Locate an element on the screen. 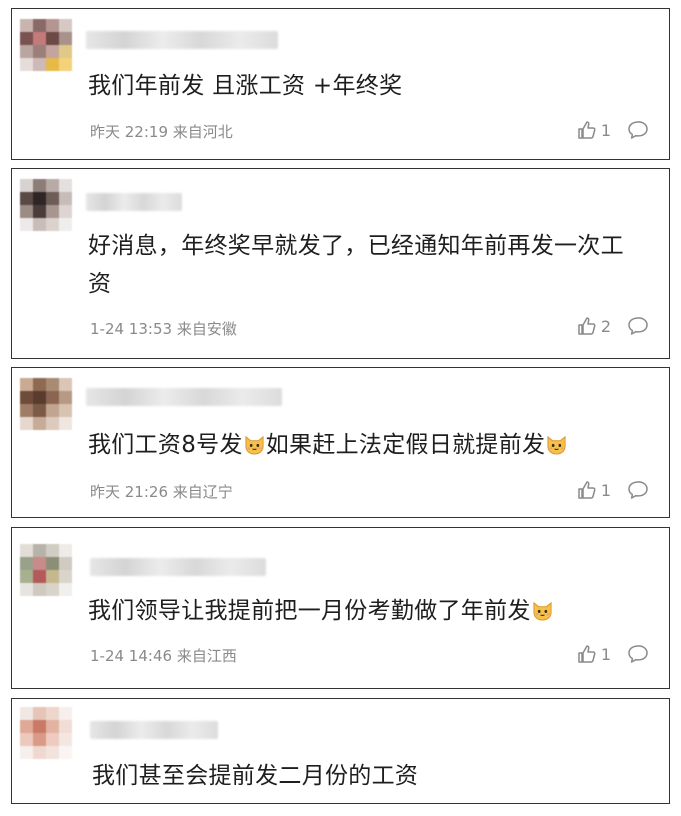 Image resolution: width=681 pixels, height=816 pixels. comment-location: 来自江西 is located at coordinates (206, 656).